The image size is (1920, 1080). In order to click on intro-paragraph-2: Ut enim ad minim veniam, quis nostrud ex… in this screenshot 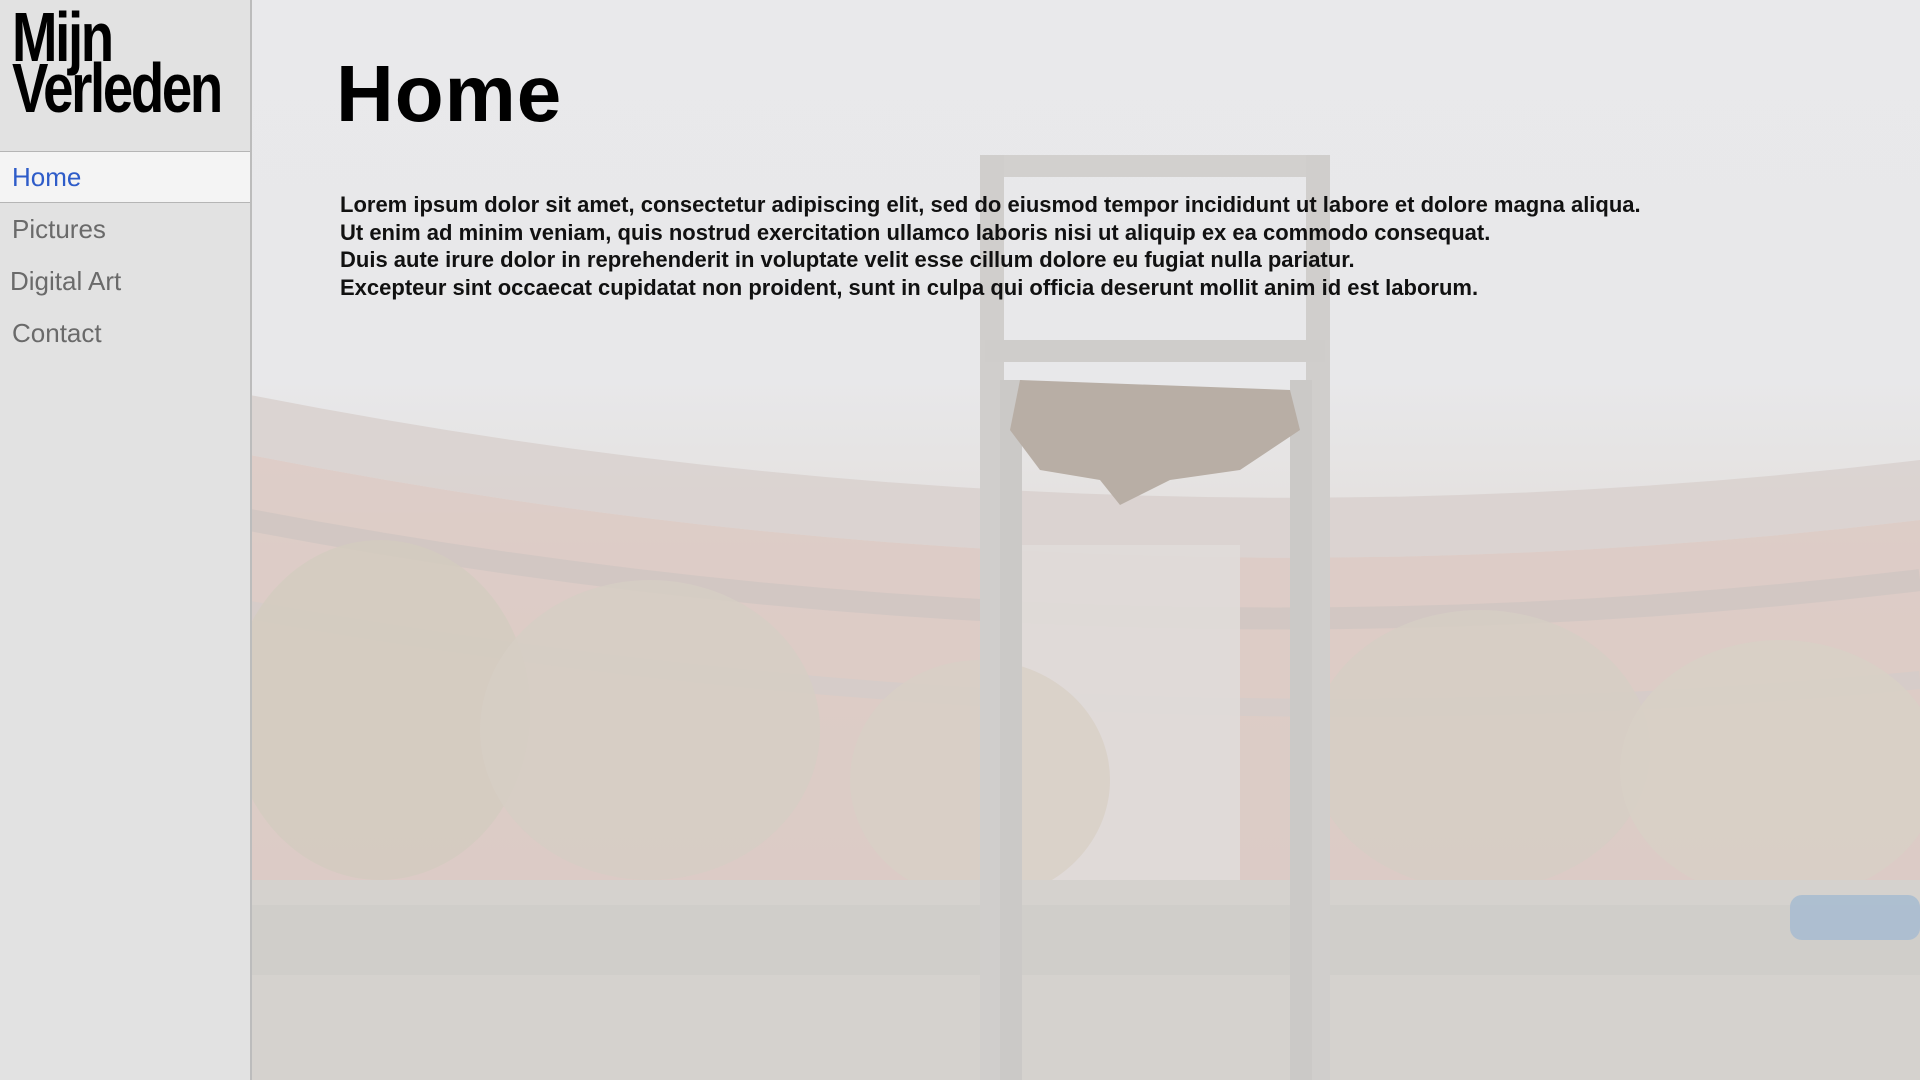, I will do `click(915, 232)`.